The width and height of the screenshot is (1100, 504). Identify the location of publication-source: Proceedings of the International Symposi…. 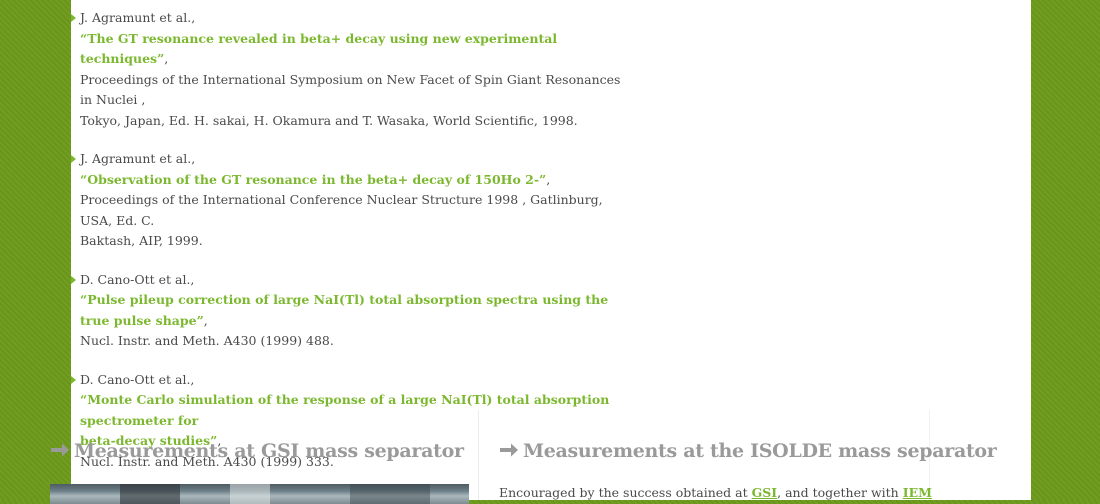
(350, 89).